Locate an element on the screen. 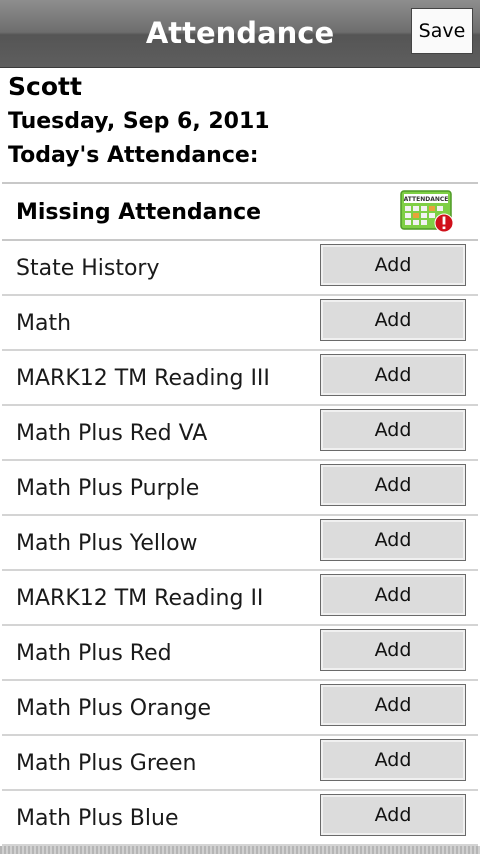 The width and height of the screenshot is (480, 854). list-item: Math Plus Blue Add is located at coordinates (240, 818).